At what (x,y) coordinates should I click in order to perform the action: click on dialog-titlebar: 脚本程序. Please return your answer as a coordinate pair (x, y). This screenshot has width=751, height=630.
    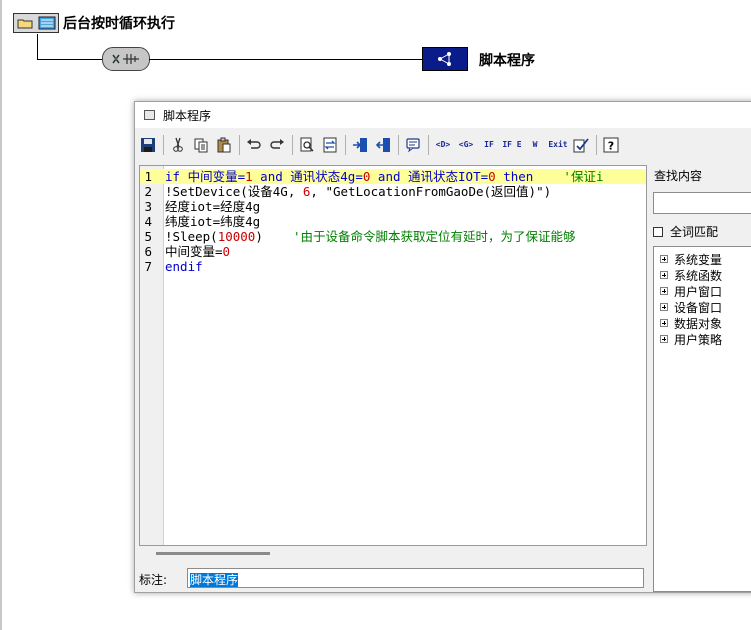
    Looking at the image, I should click on (443, 115).